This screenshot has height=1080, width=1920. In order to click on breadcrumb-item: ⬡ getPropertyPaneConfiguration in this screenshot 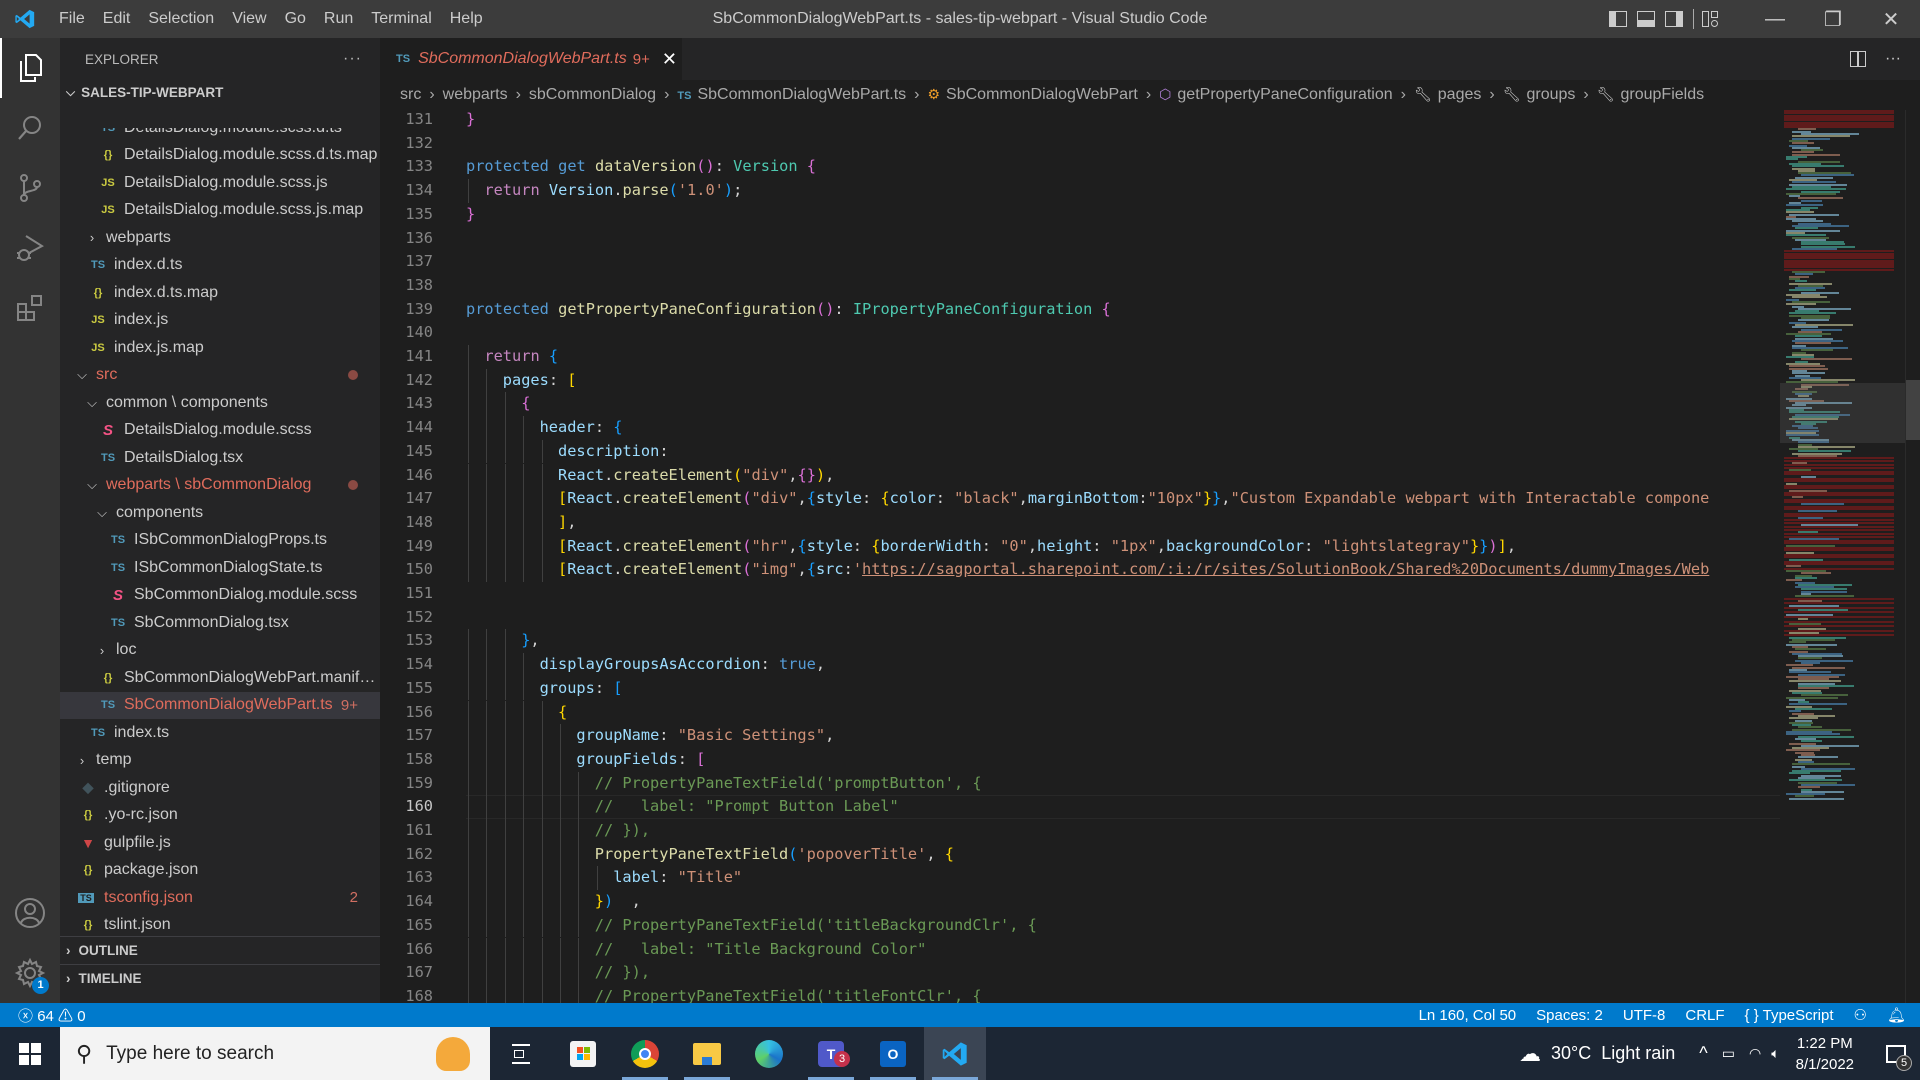, I will do `click(1275, 95)`.